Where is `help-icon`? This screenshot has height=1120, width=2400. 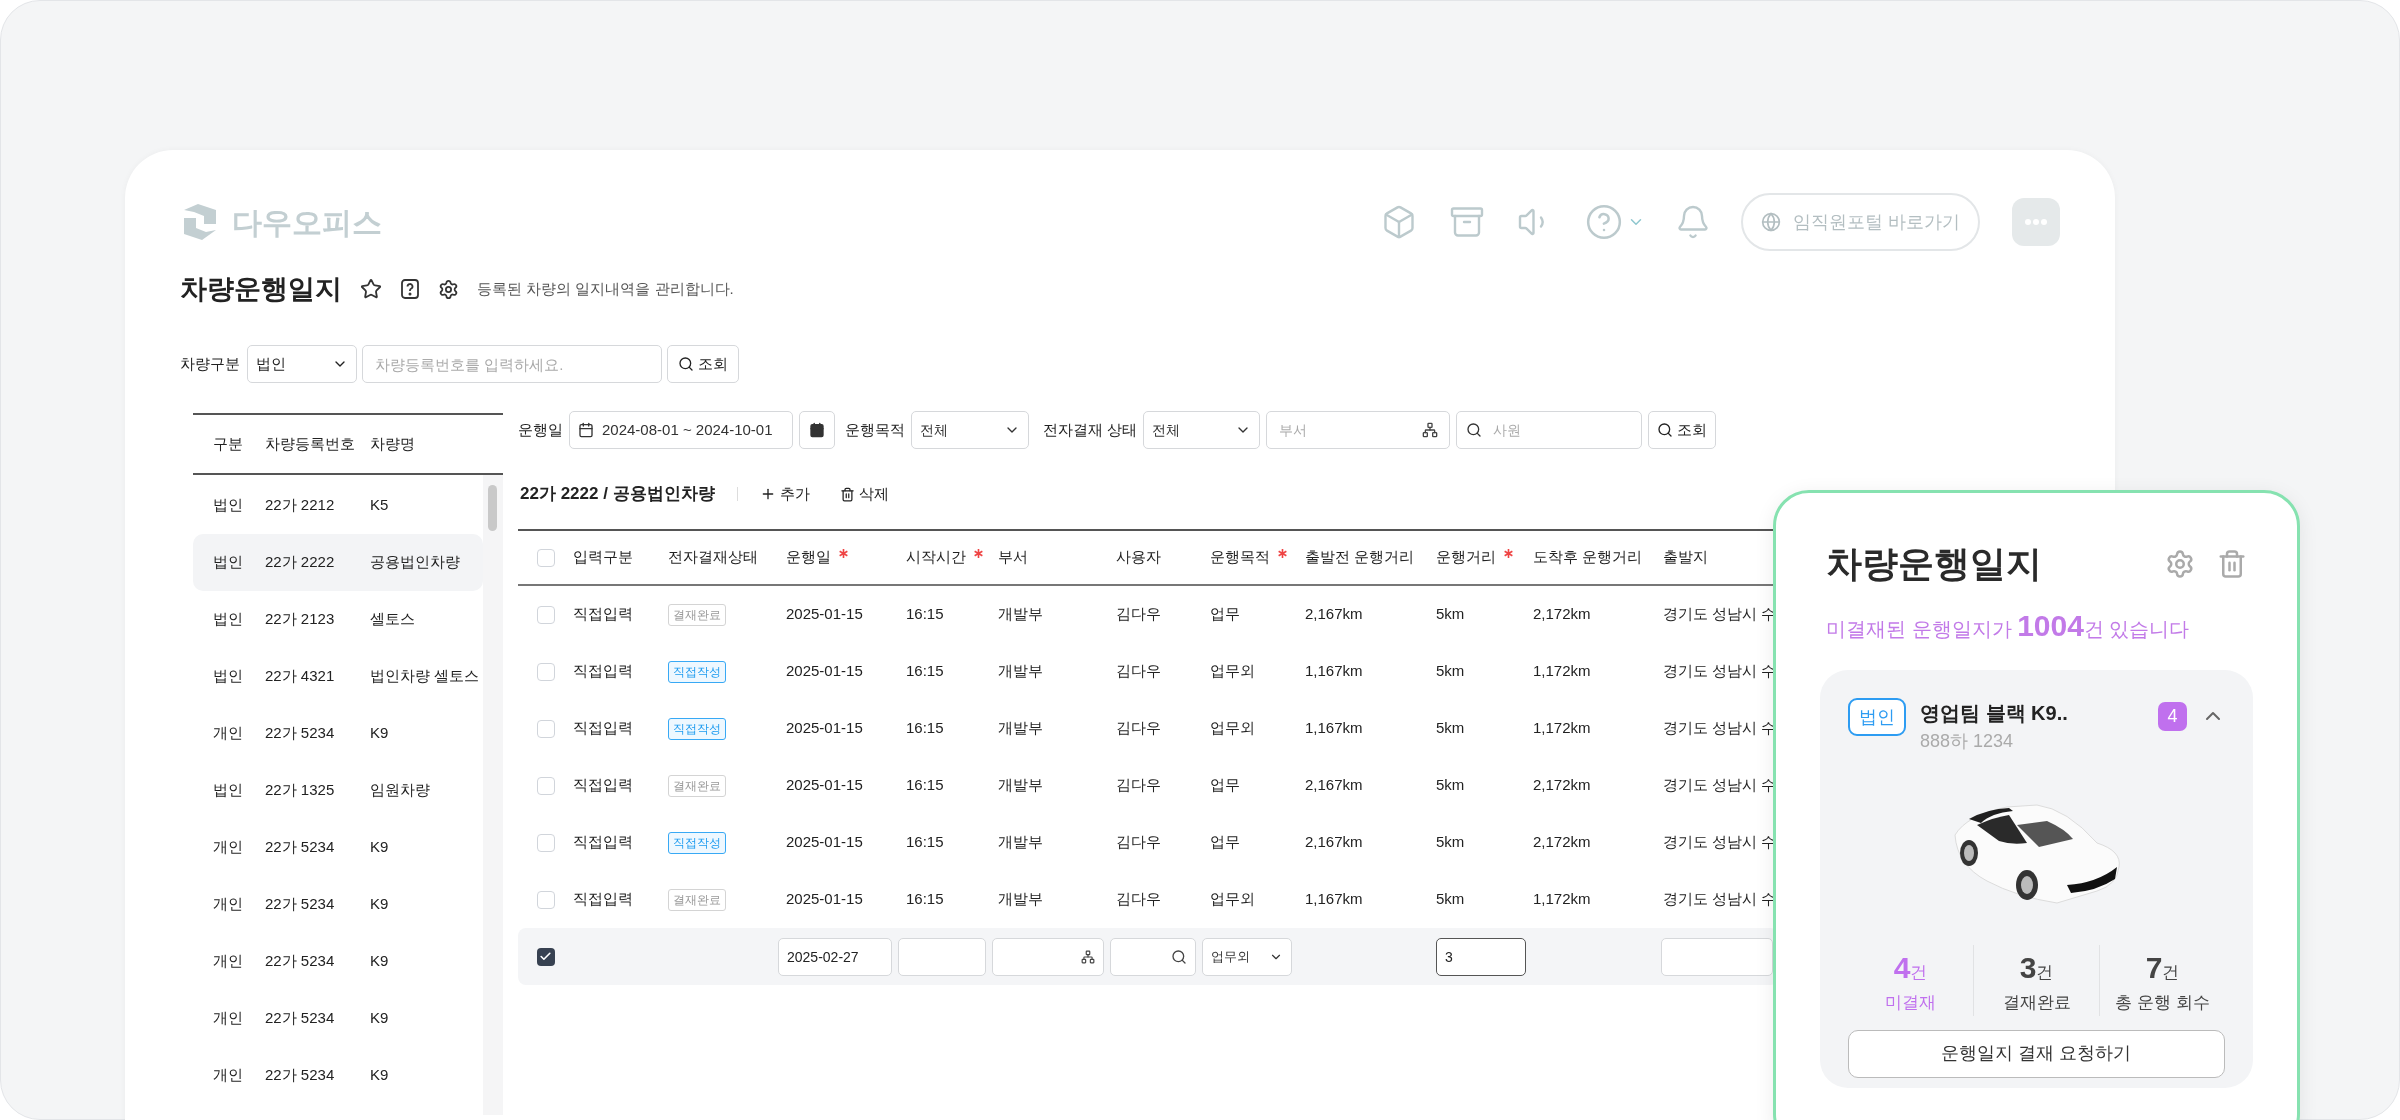 help-icon is located at coordinates (410, 289).